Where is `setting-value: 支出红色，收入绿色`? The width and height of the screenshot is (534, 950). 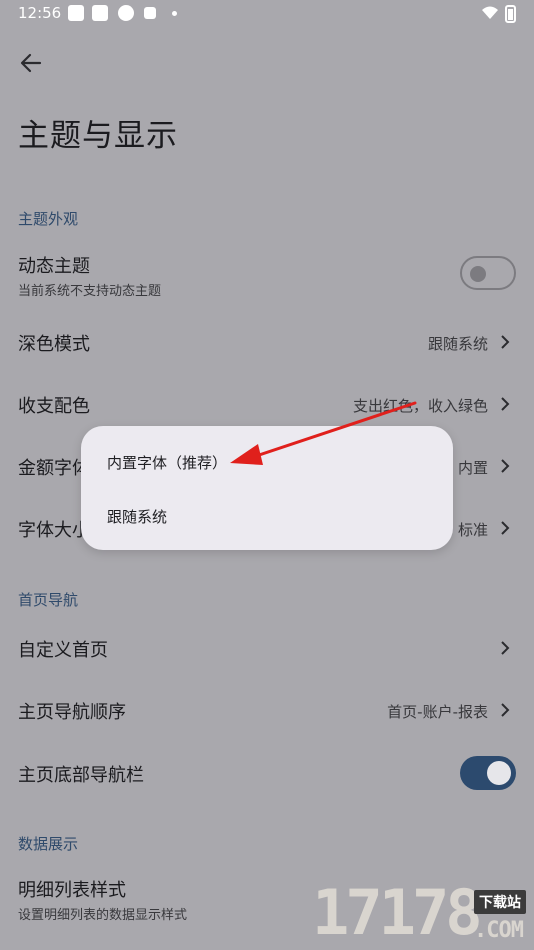 setting-value: 支出红色，收入绿色 is located at coordinates (420, 406).